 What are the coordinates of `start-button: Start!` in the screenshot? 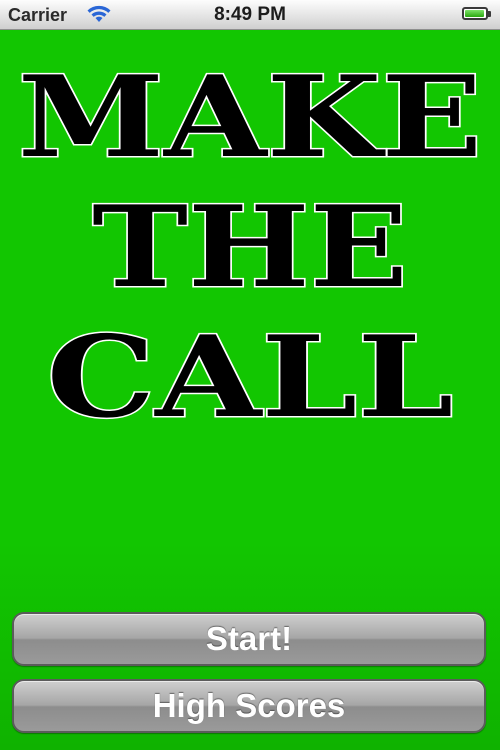 It's located at (249, 639).